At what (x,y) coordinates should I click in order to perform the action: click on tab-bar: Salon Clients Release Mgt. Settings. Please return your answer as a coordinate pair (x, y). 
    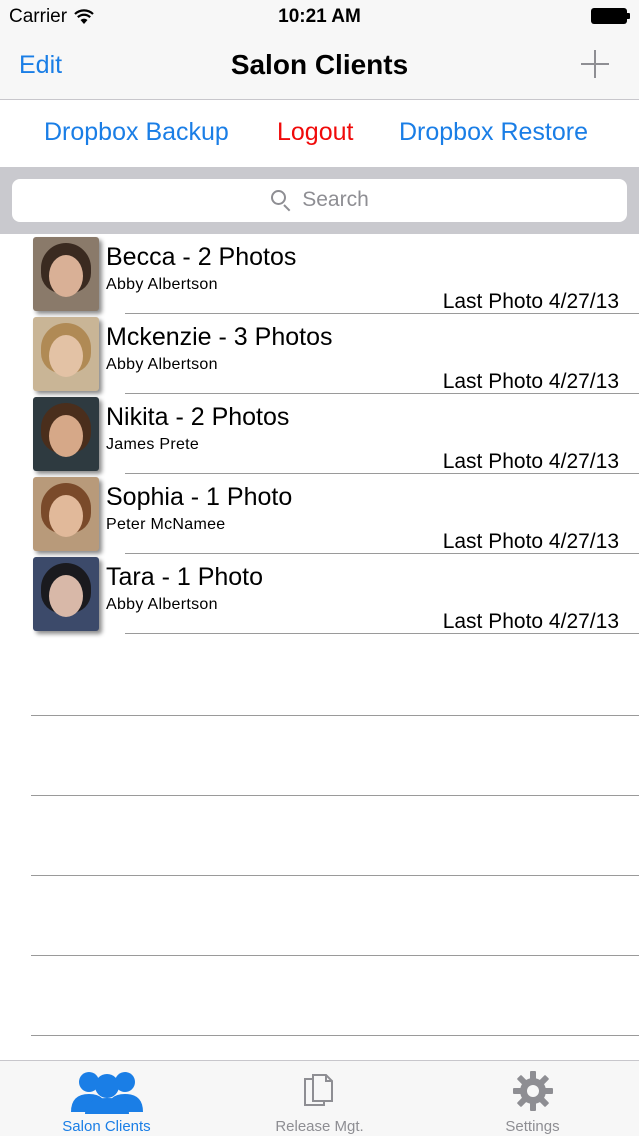
    Looking at the image, I should click on (319, 1098).